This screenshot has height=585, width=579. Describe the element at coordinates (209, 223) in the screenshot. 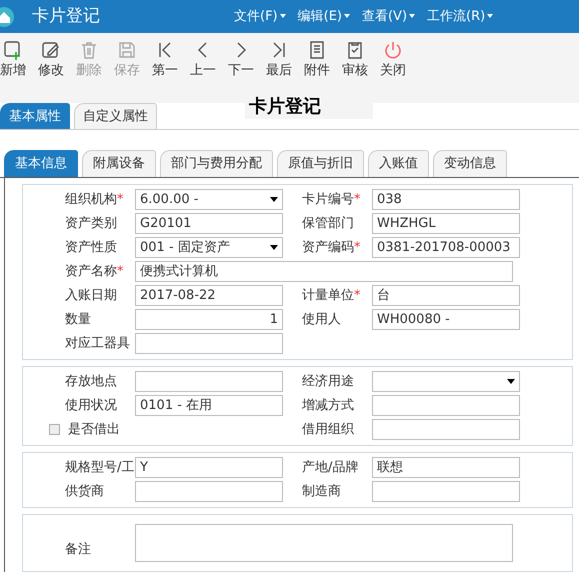

I see `input-field: G20101` at that location.